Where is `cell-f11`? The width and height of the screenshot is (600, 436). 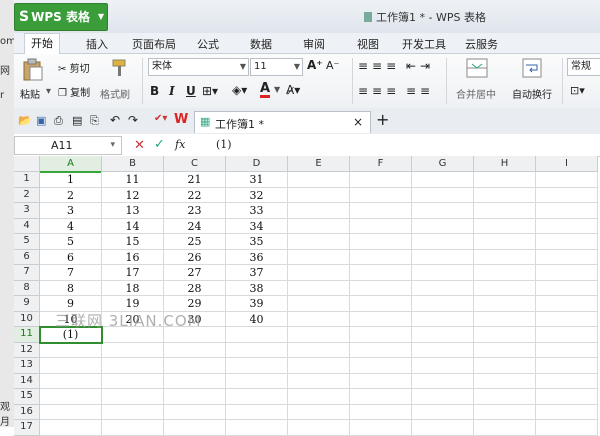
cell-f11 is located at coordinates (381, 335).